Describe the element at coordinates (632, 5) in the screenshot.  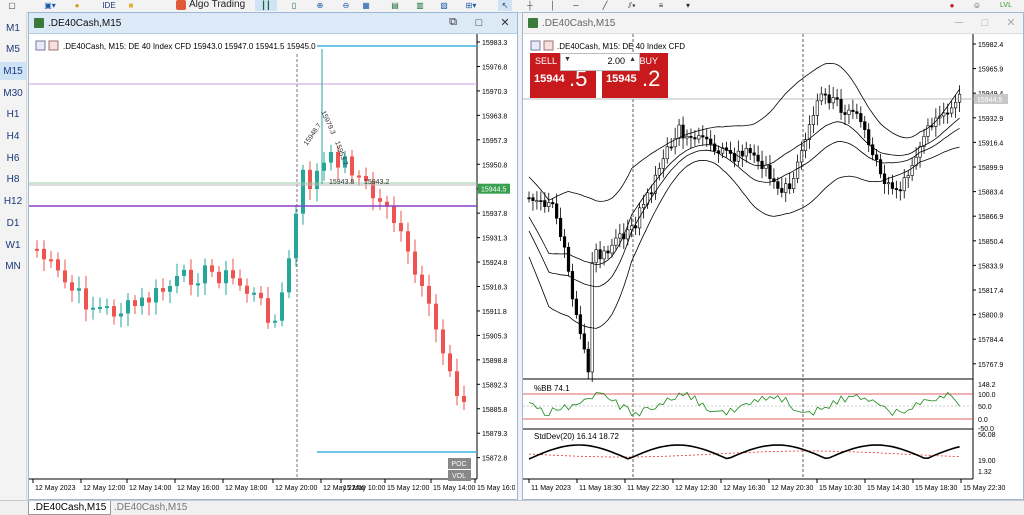
I see `channel-icon: ⫽▾` at that location.